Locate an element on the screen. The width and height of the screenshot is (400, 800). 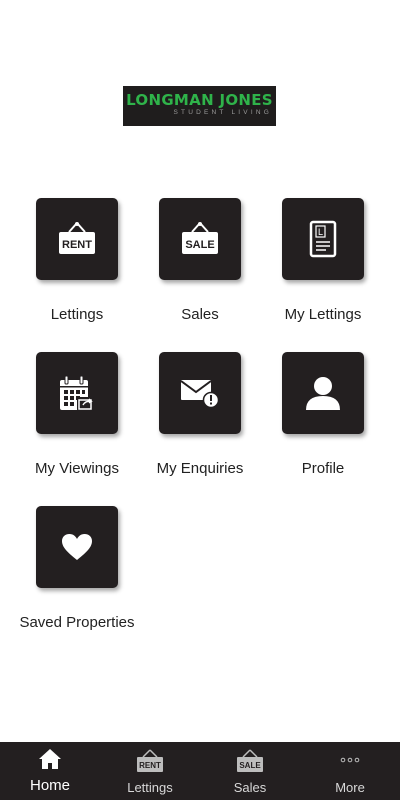
tile-saved-properties-button is located at coordinates (77, 547).